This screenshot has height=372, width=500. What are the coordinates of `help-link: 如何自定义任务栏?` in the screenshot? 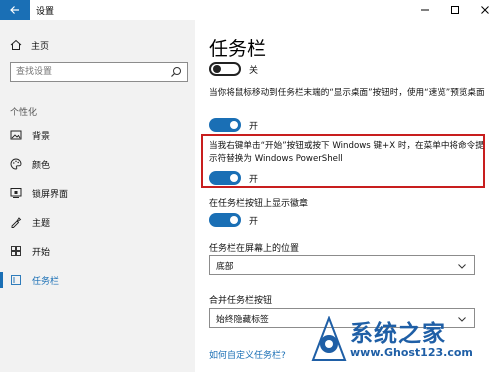 It's located at (247, 354).